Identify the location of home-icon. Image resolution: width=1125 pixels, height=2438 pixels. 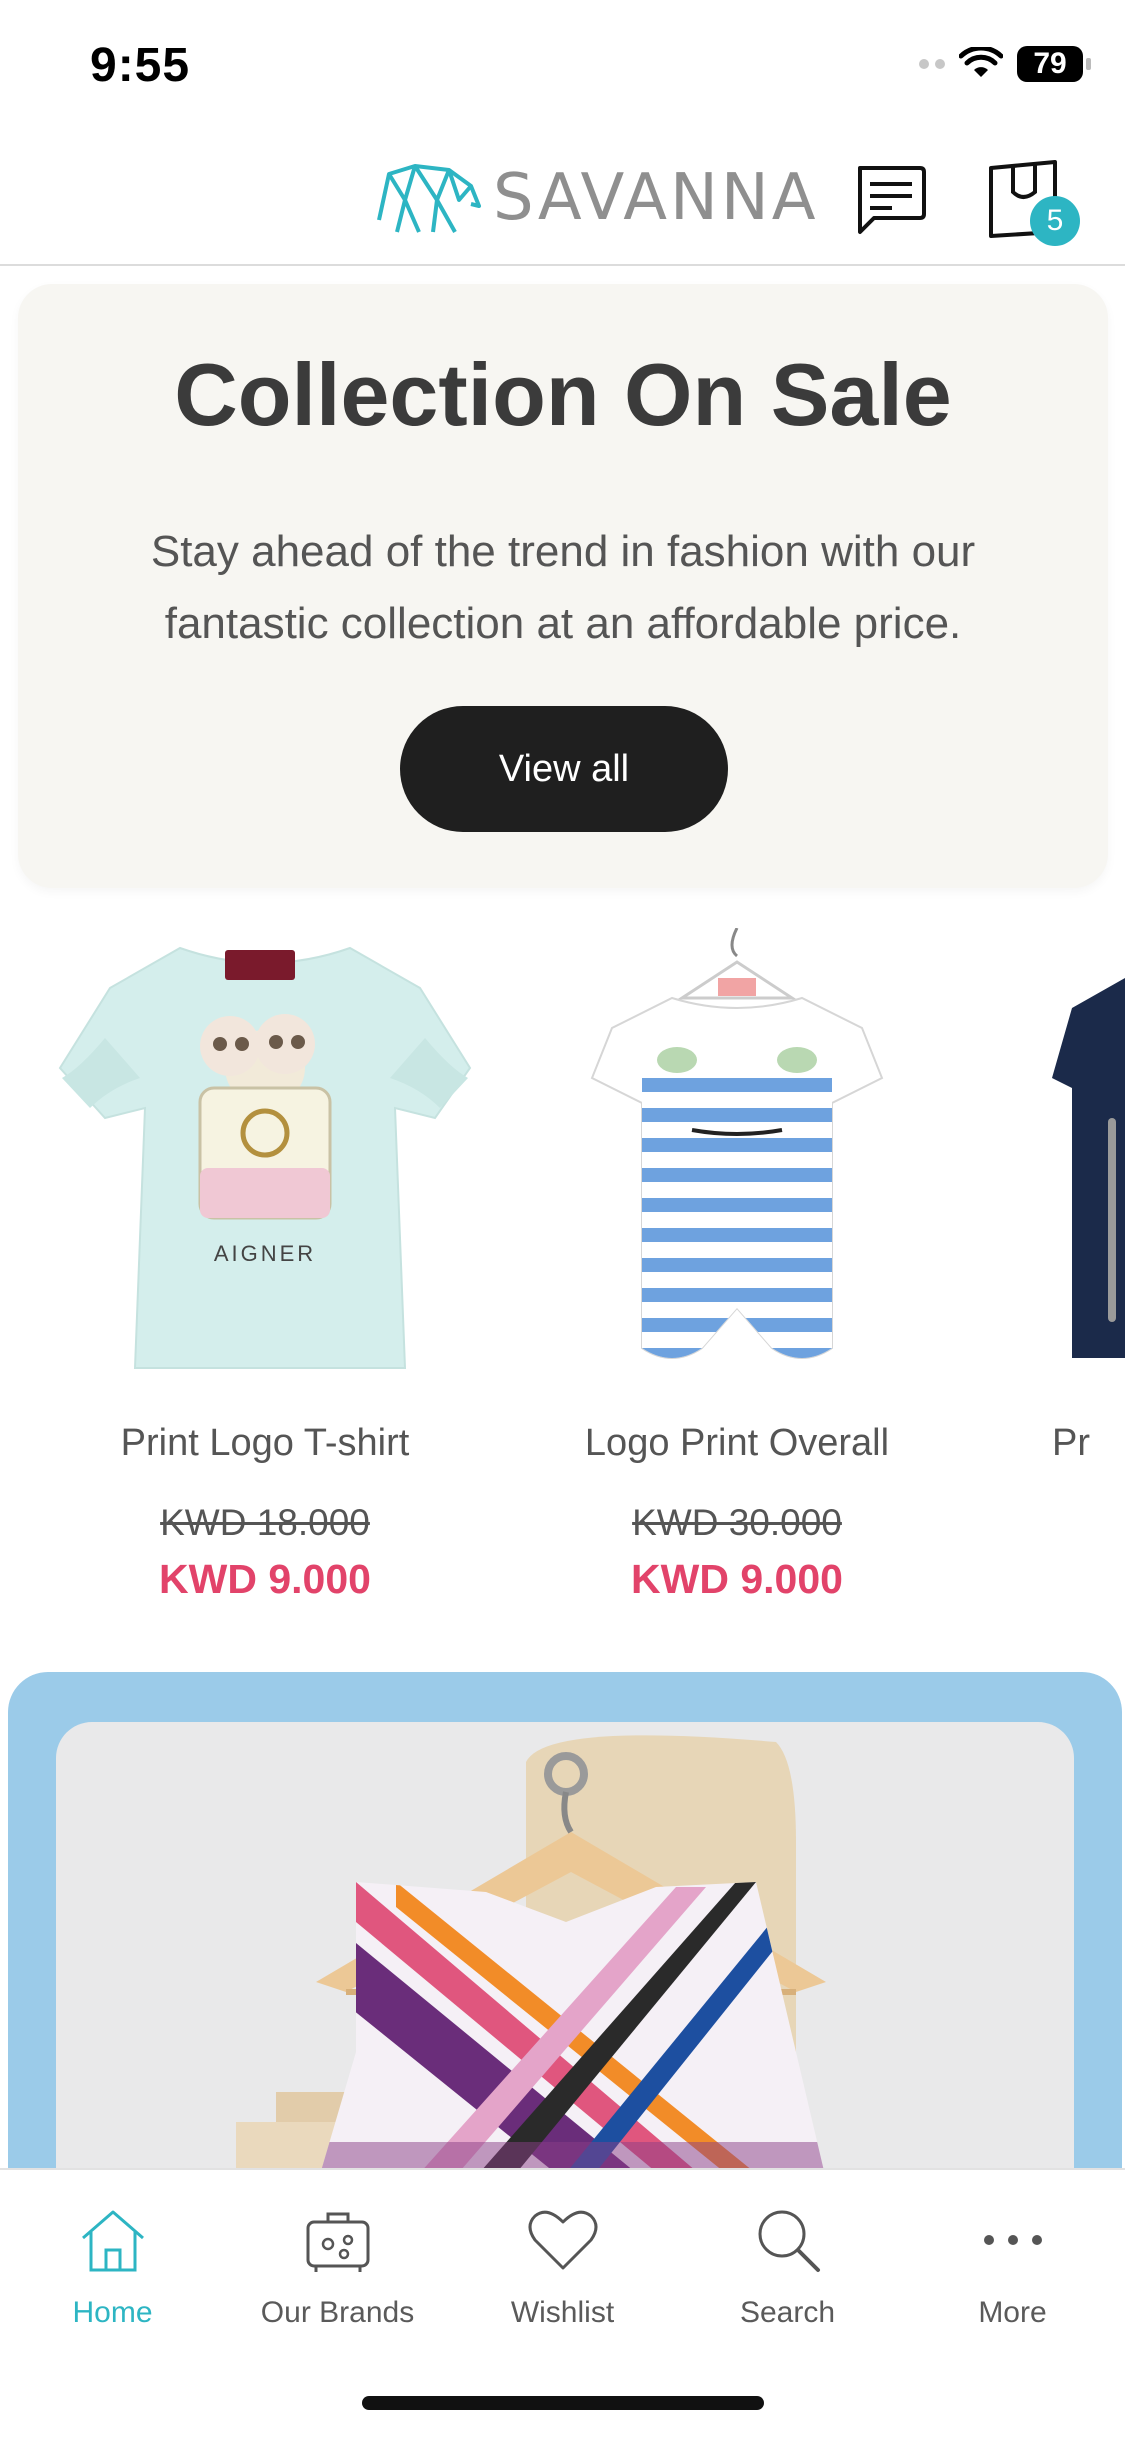
(112, 2241).